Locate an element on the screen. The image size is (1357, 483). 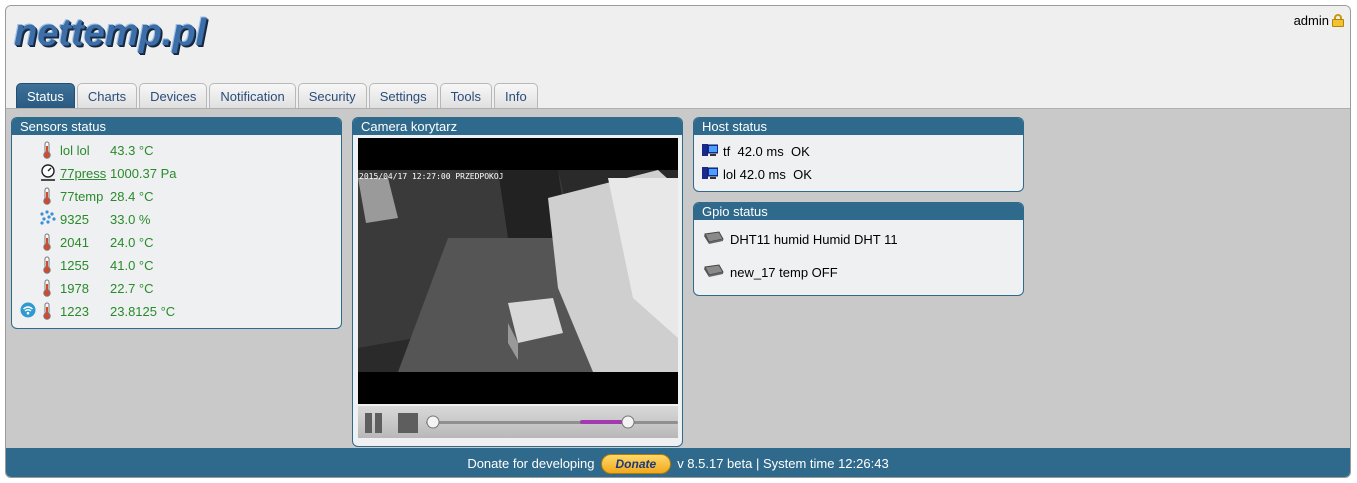
host-row: tf 42.0 ms OK is located at coordinates (756, 151).